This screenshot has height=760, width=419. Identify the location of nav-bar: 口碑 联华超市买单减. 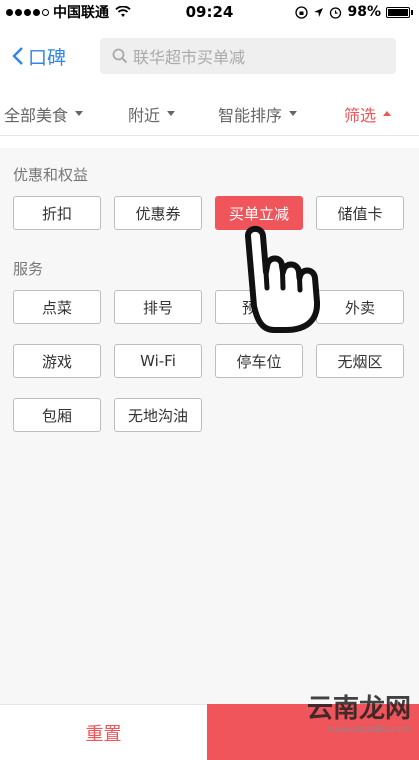
(209, 56).